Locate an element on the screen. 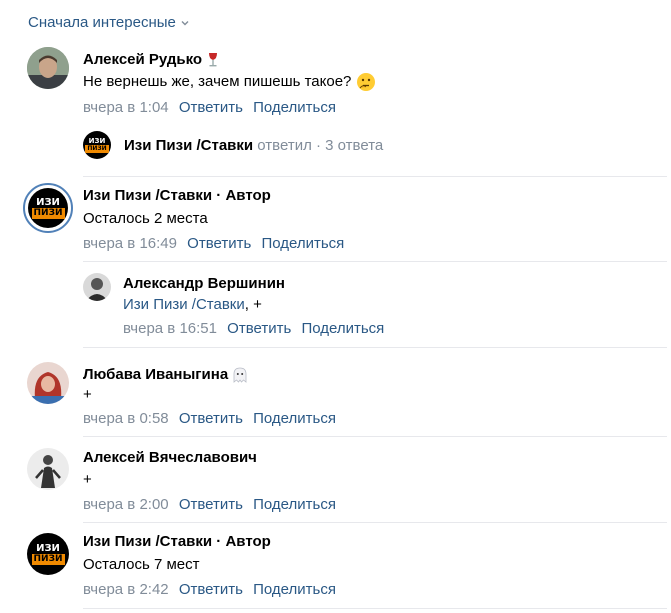 The width and height of the screenshot is (671, 613). comment-meta: вчера в 16:49 Ответить Поделиться is located at coordinates (213, 243).